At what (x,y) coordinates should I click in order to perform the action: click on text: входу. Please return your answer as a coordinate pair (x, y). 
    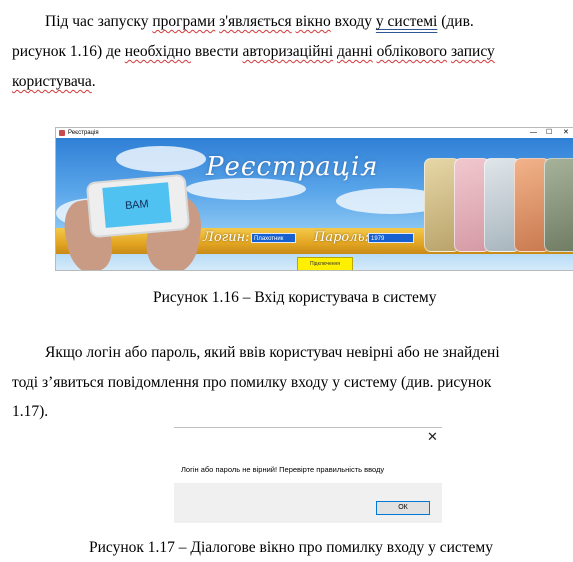
    Looking at the image, I should click on (353, 21).